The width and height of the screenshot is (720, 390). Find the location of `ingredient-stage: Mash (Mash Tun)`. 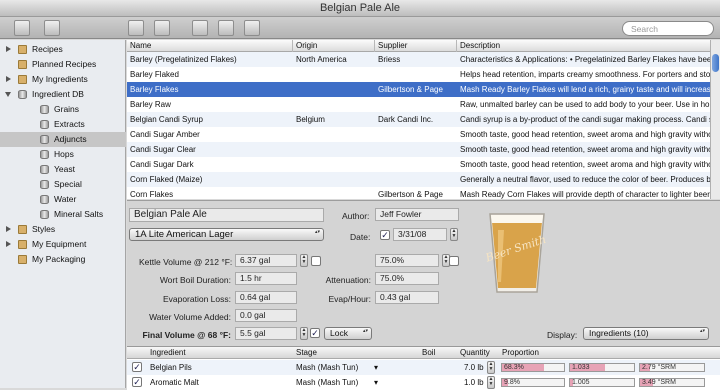

ingredient-stage: Mash (Mash Tun) is located at coordinates (325, 367).